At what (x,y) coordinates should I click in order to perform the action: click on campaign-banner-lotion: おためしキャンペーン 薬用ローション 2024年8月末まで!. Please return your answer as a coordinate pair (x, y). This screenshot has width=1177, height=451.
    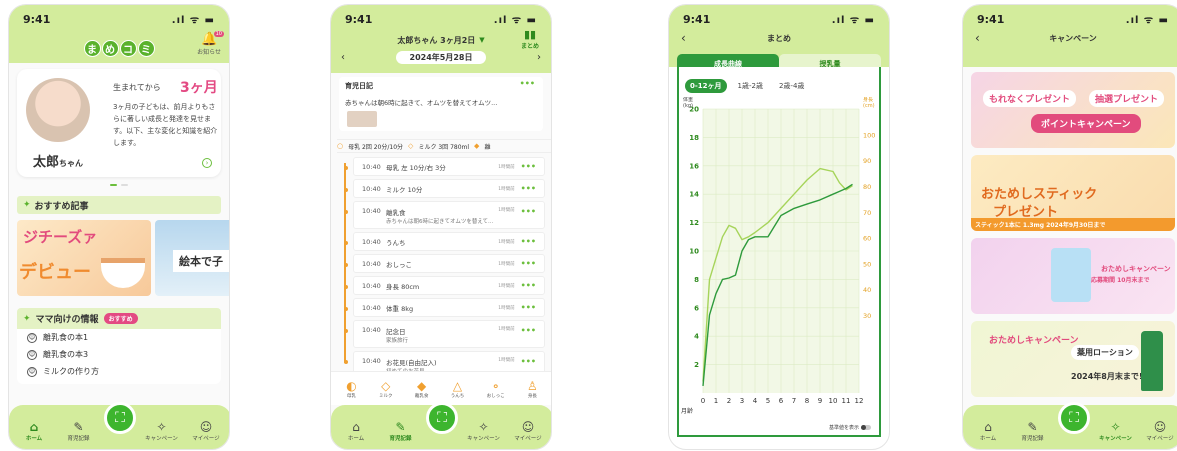
    Looking at the image, I should click on (1073, 359).